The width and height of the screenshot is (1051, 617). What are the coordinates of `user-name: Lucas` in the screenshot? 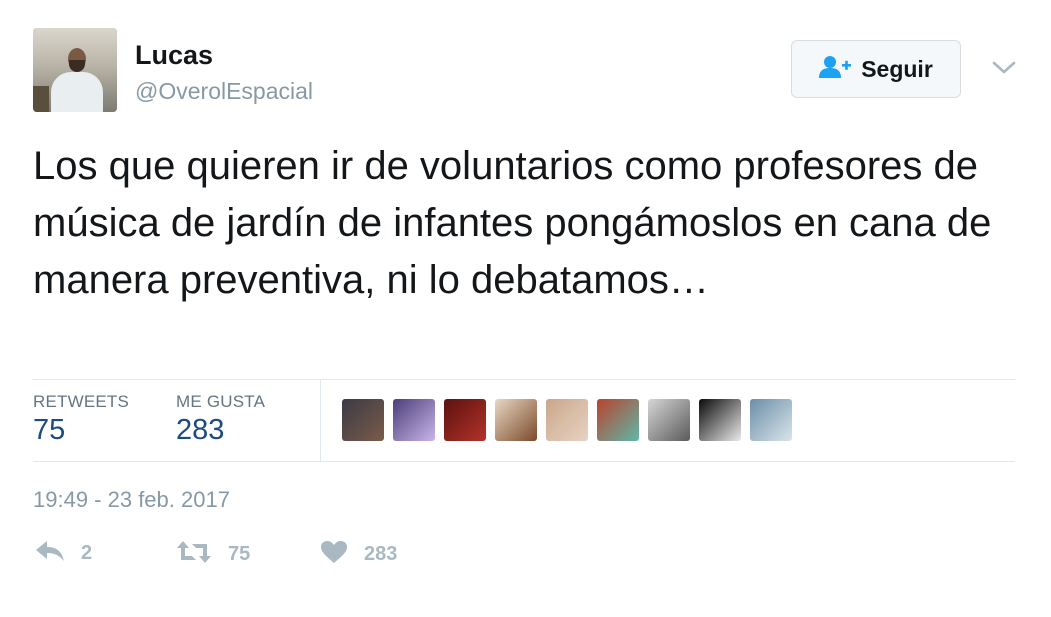 It's located at (174, 55).